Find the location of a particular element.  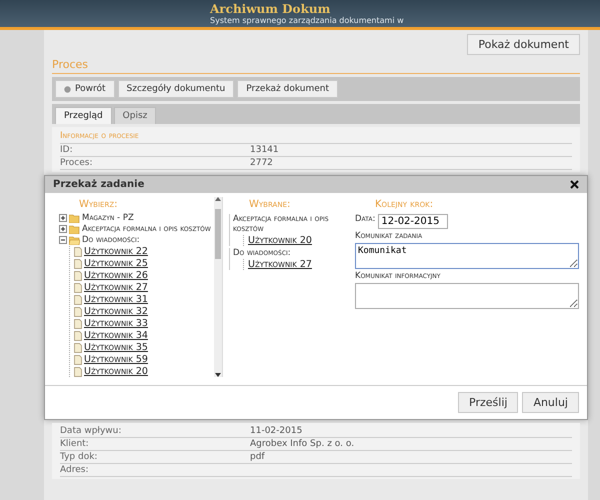

folder-label: Do wiadomości: is located at coordinates (111, 240).